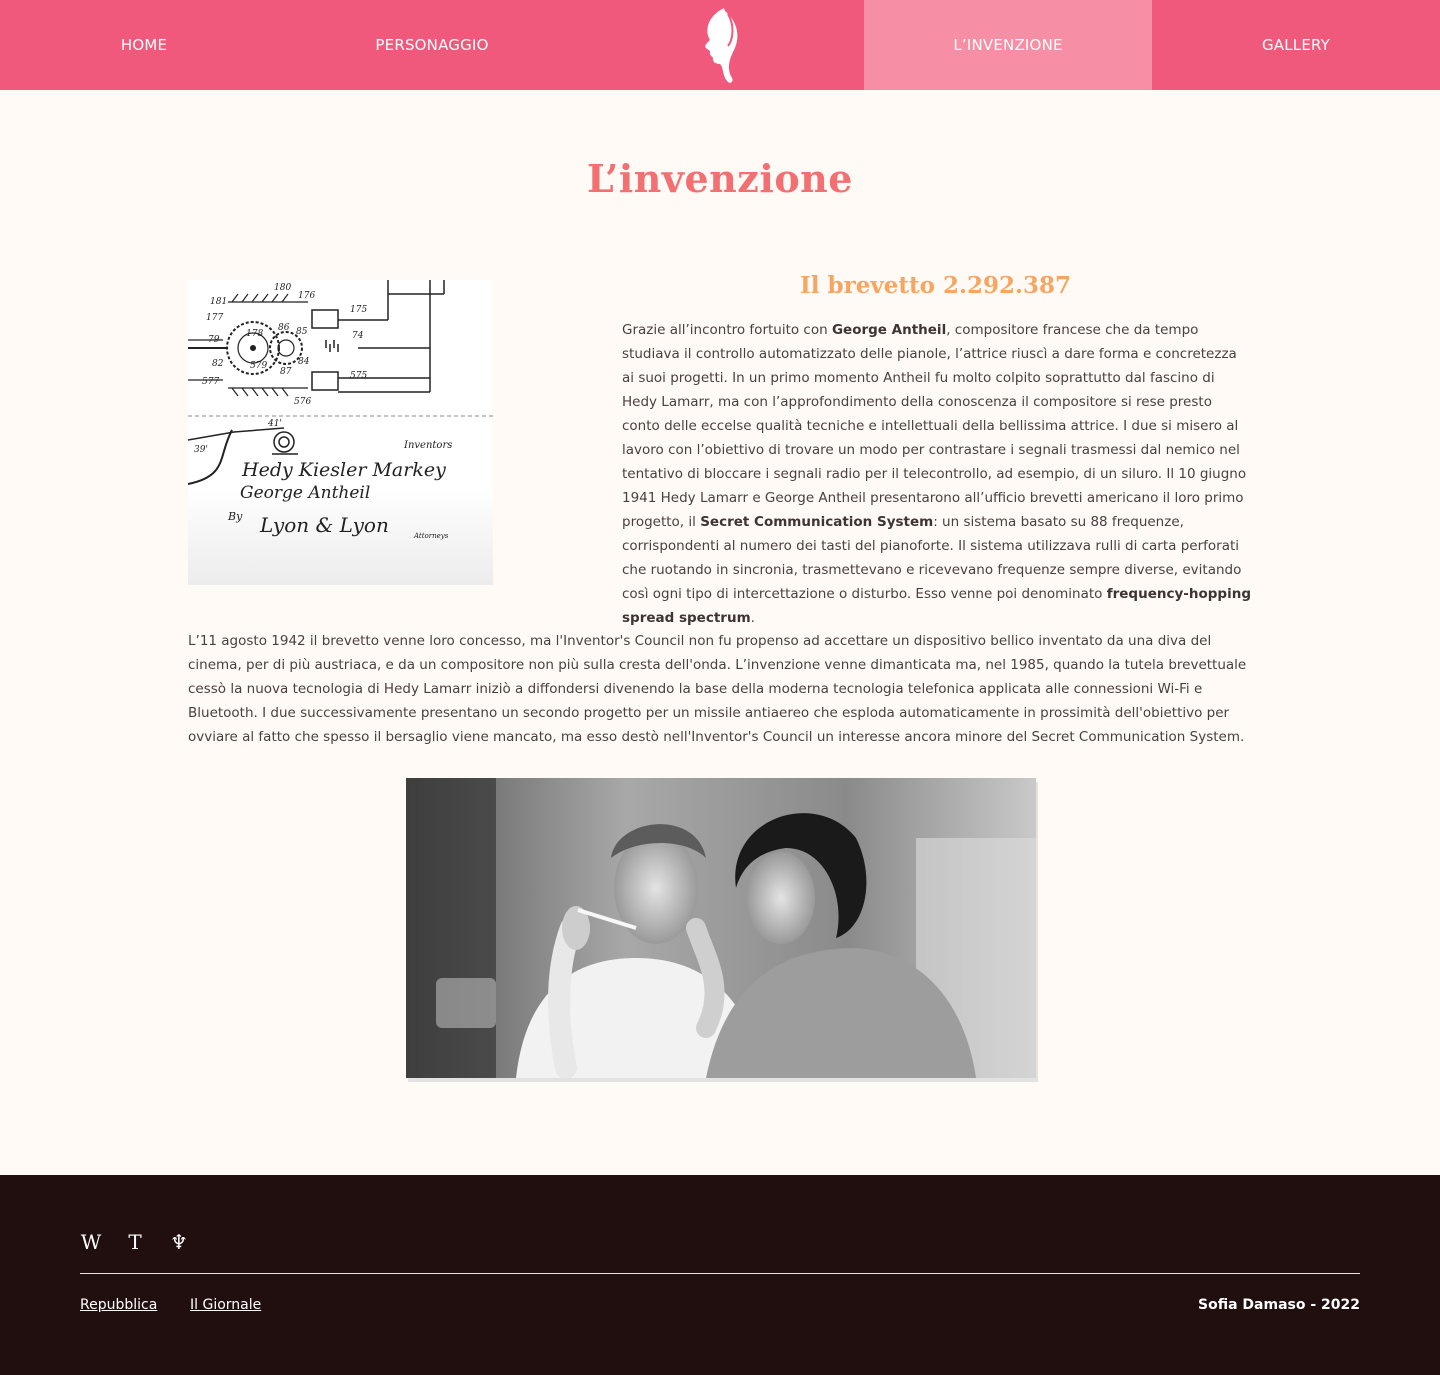 Image resolution: width=1440 pixels, height=1375 pixels. I want to click on bold-term: Secret Communication System, so click(817, 522).